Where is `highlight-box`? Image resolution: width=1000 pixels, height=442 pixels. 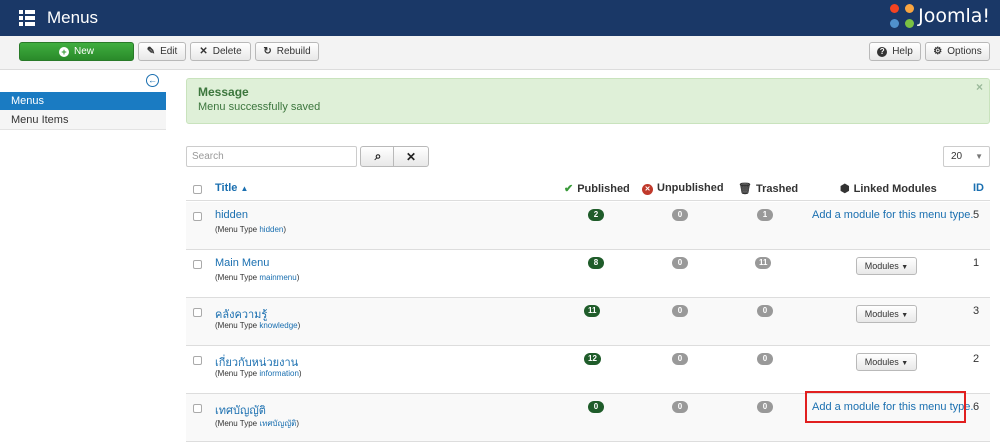
highlight-box is located at coordinates (885, 407).